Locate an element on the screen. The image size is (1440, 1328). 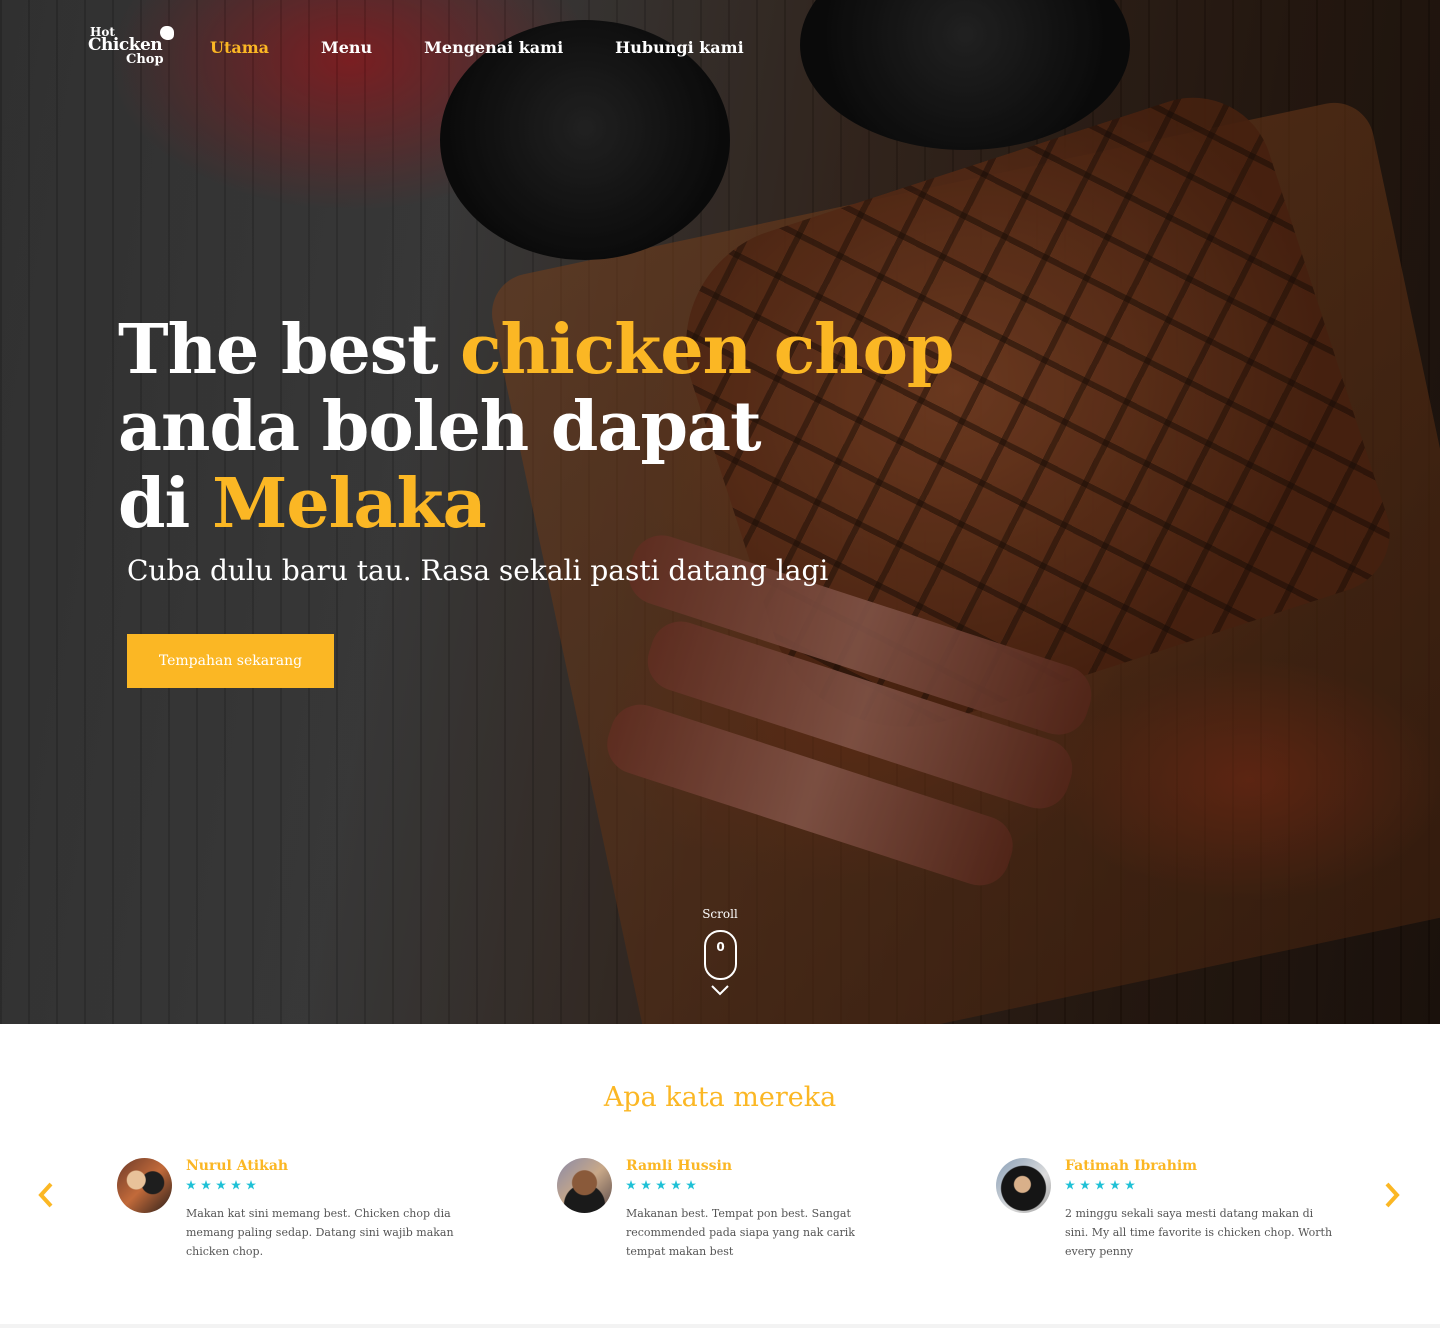
mouse-scroll-icon: 0 is located at coordinates (720, 955).